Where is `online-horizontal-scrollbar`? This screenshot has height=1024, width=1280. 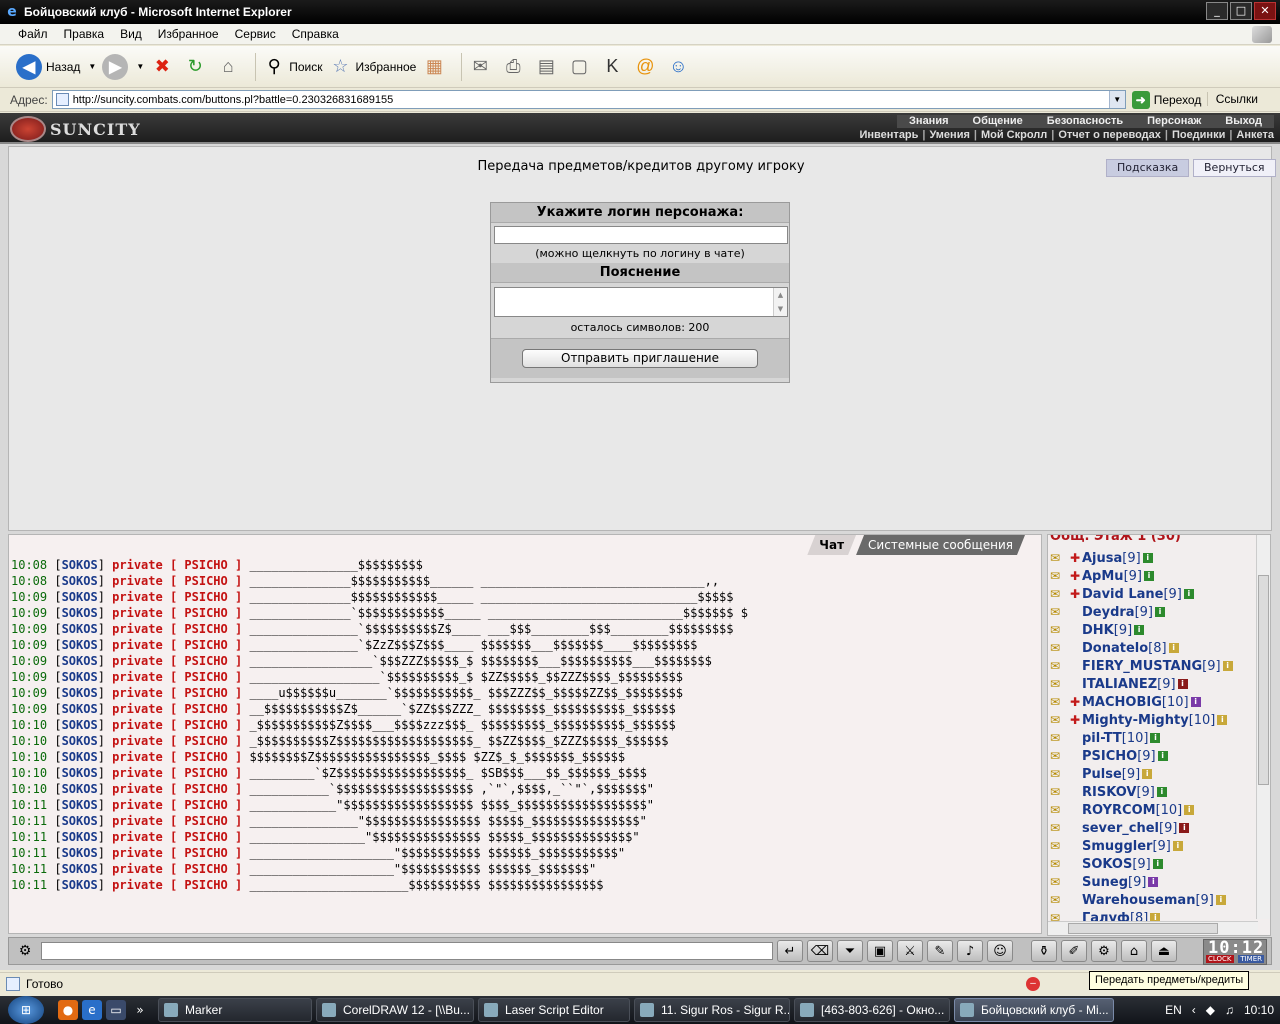 online-horizontal-scrollbar is located at coordinates (1153, 928).